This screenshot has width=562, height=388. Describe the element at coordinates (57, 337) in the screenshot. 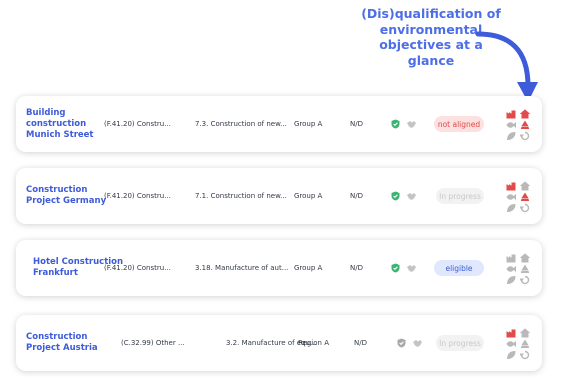

I see `project-name-line-1: Construction` at that location.